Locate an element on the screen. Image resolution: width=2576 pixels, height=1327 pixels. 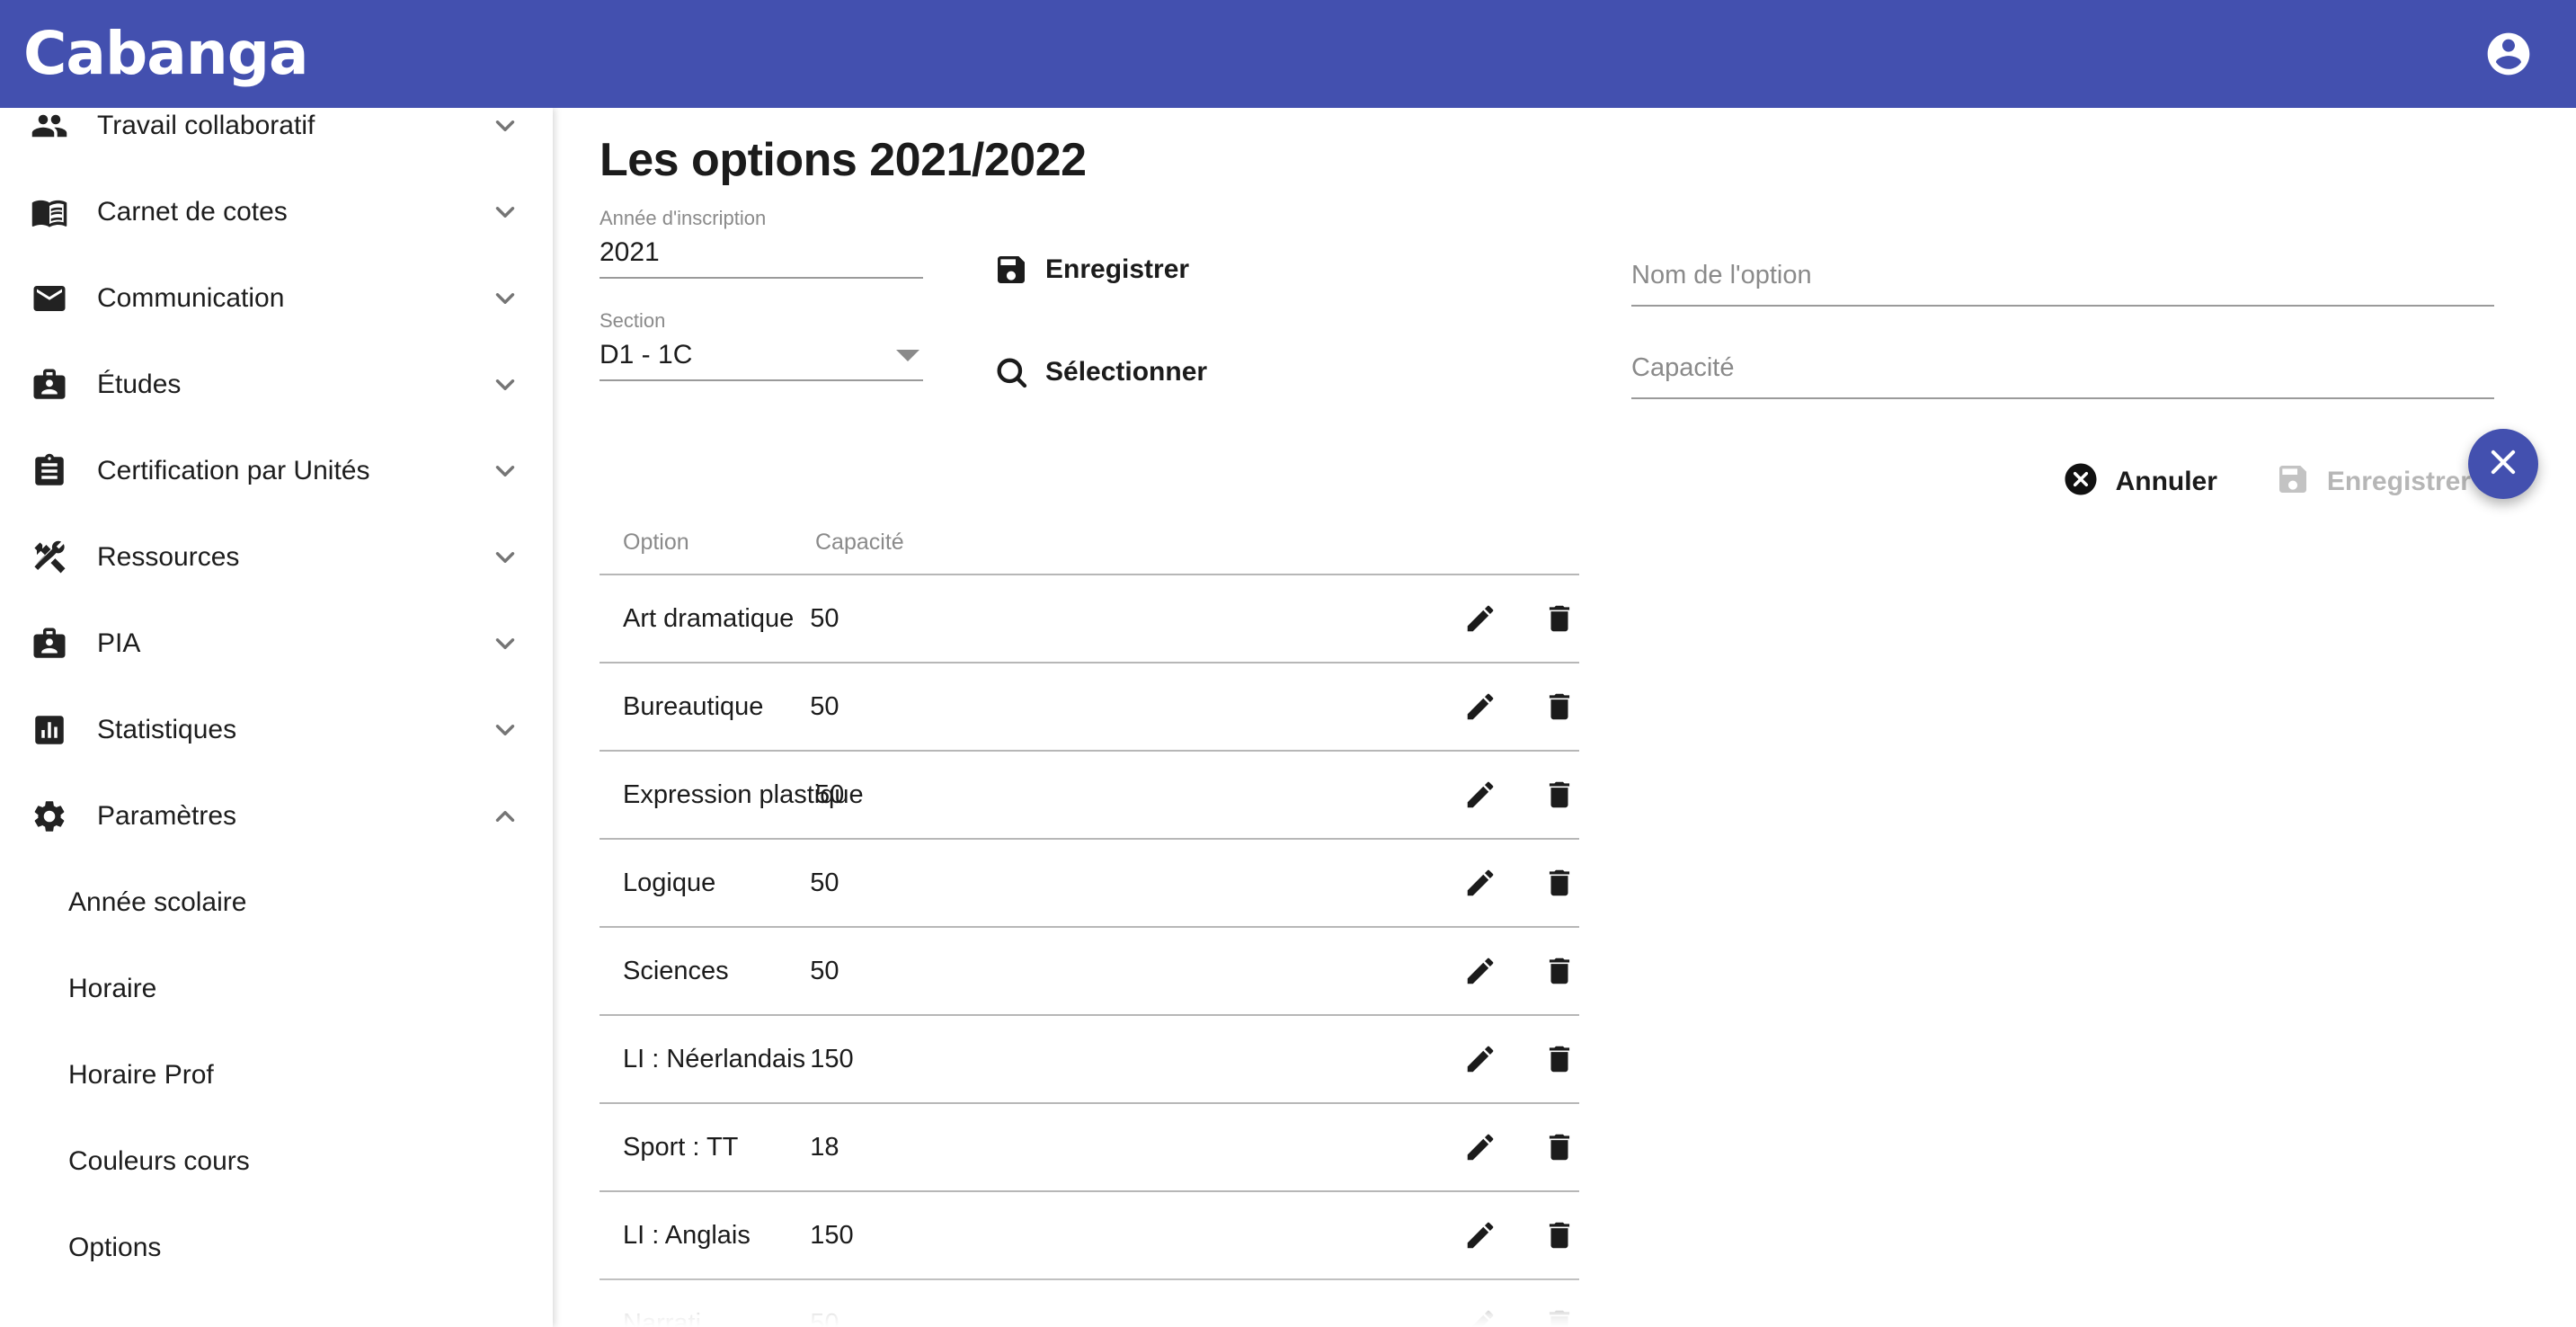
sidebar-item-statistiques: Statistiques is located at coordinates (276, 730).